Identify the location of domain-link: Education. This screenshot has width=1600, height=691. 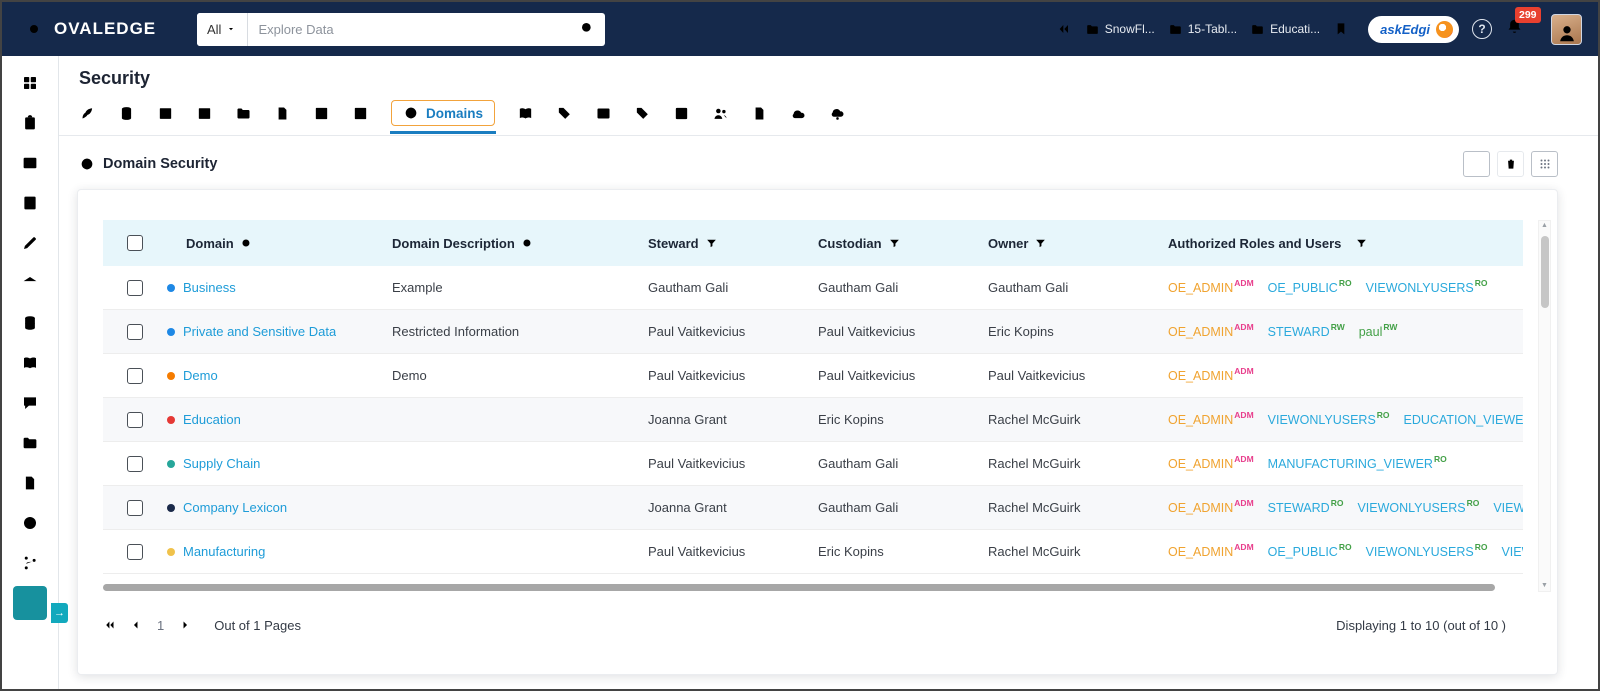
(212, 419).